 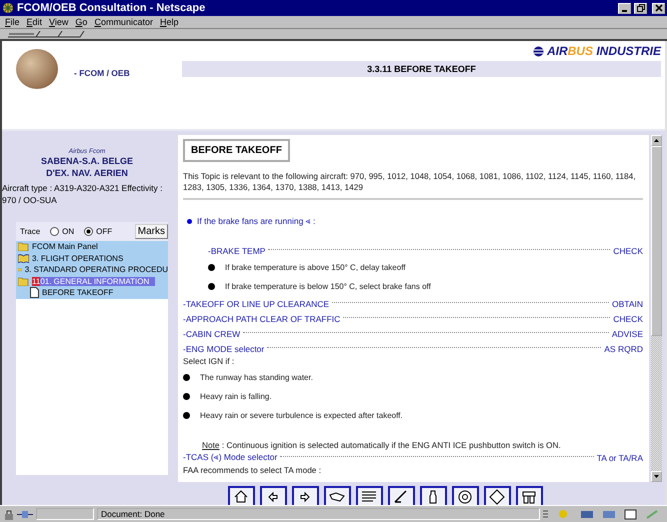 I want to click on menu-item: Go, so click(x=81, y=22).